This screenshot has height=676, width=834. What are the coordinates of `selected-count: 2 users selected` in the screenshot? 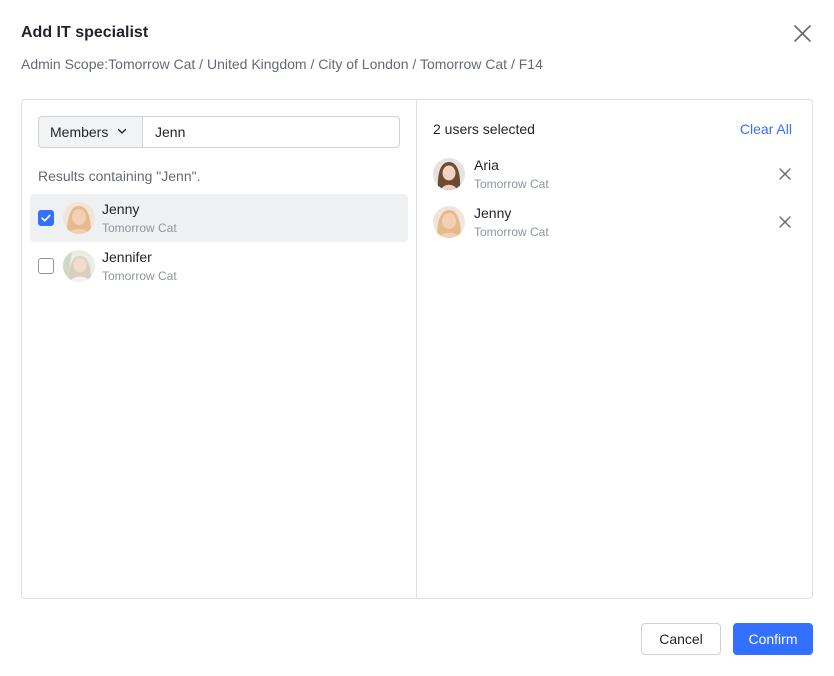 It's located at (484, 129).